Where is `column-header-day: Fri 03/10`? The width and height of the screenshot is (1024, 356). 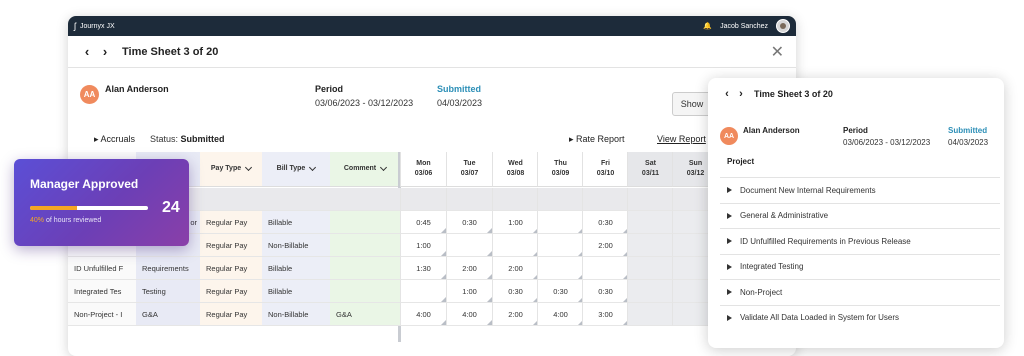 column-header-day: Fri 03/10 is located at coordinates (605, 169).